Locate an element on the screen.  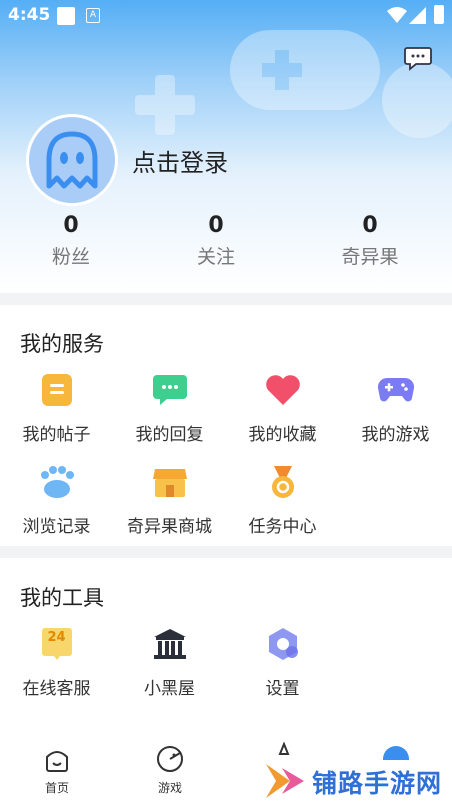
service-kiwi-store: 奇异果商城 is located at coordinates (169, 499).